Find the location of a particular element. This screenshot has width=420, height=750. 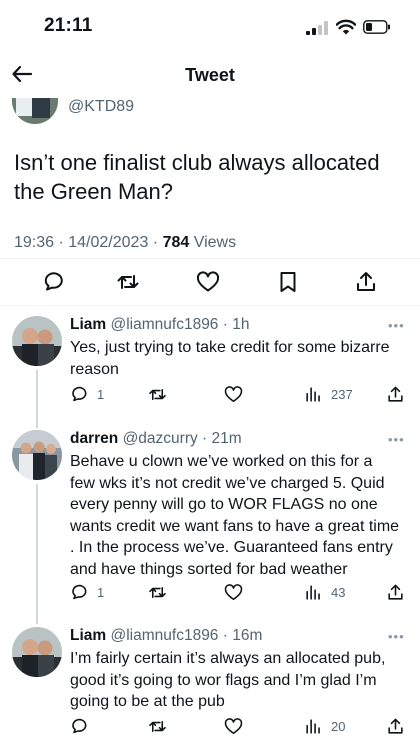

bookmark-icon is located at coordinates (288, 282).